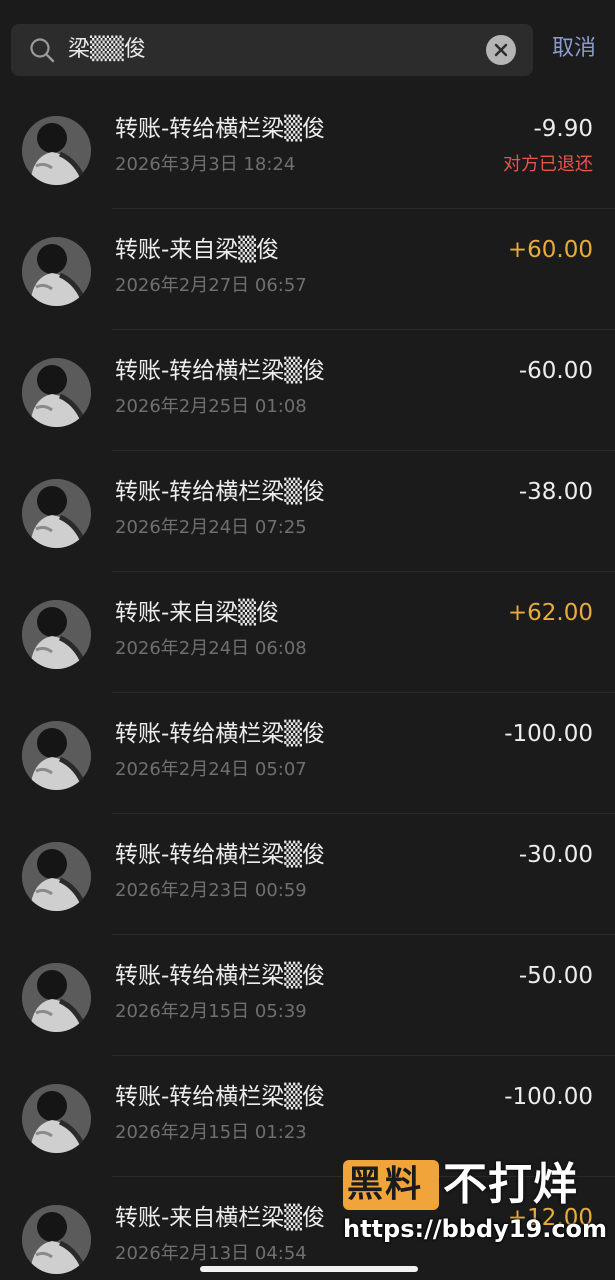 The image size is (615, 1280). Describe the element at coordinates (42, 50) in the screenshot. I see `search-icon` at that location.